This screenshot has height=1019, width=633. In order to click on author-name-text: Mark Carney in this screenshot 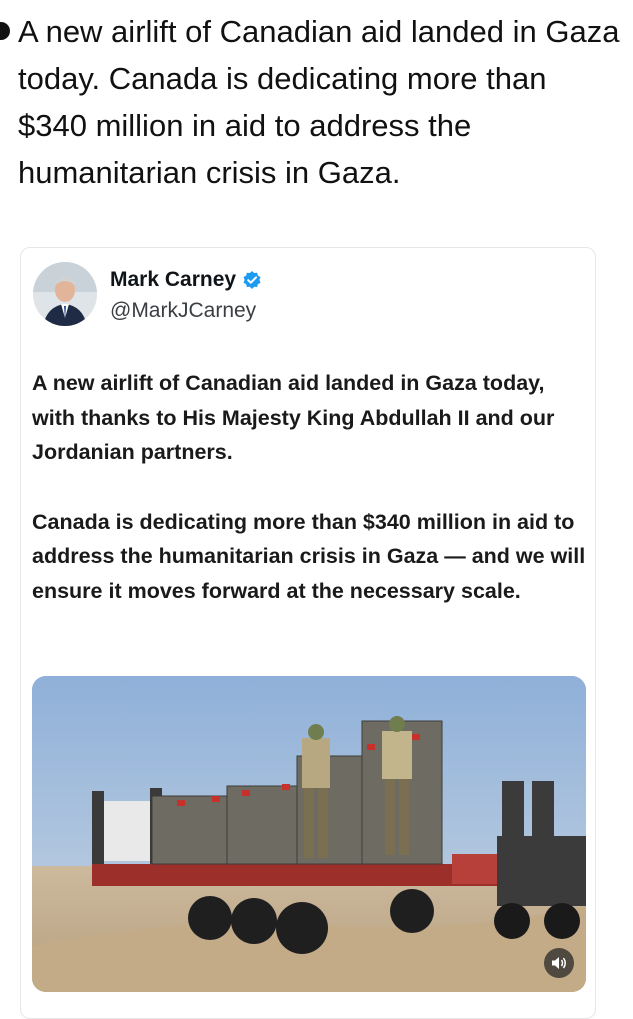, I will do `click(173, 279)`.